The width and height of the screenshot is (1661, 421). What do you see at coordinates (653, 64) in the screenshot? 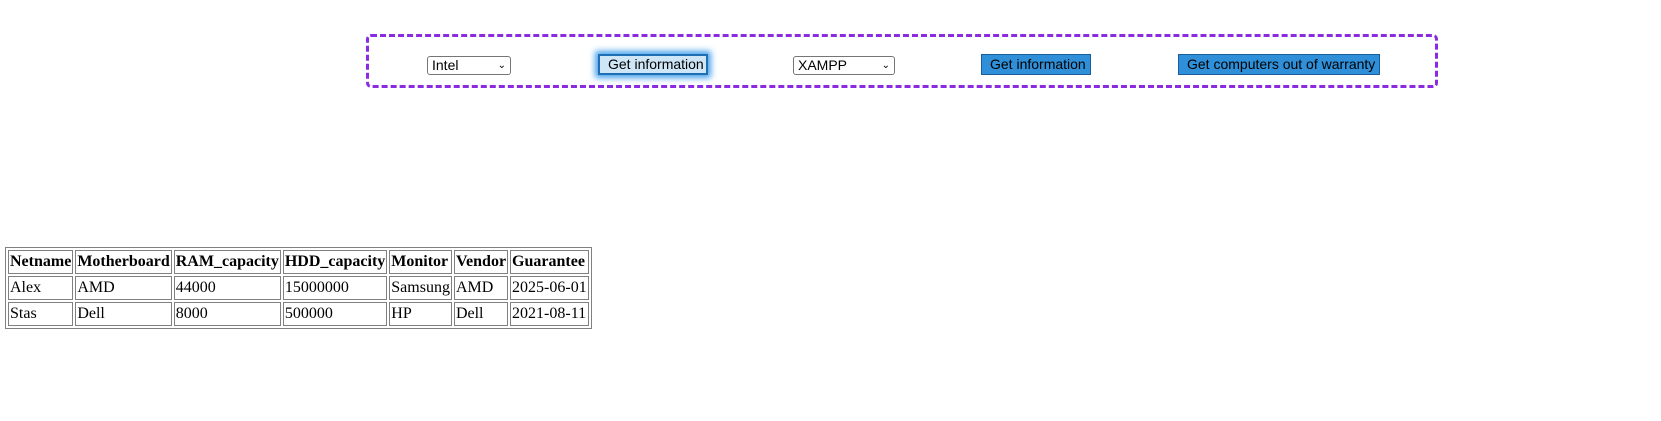
I see `get-information-button-1: Get information` at bounding box center [653, 64].